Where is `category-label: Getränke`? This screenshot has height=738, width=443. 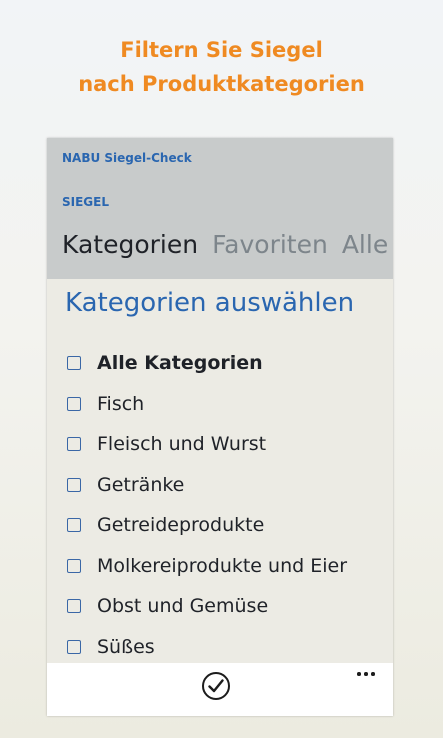 category-label: Getränke is located at coordinates (141, 484).